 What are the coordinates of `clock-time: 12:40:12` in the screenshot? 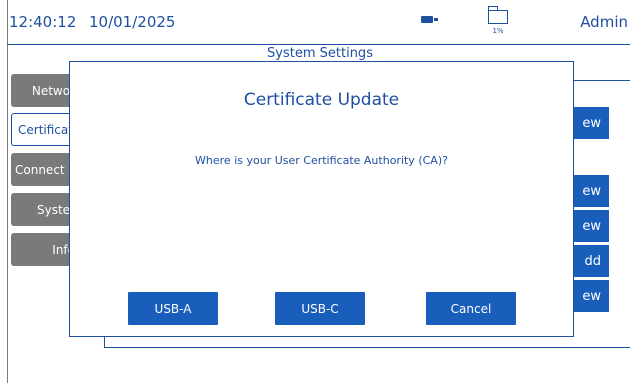 It's located at (43, 22).